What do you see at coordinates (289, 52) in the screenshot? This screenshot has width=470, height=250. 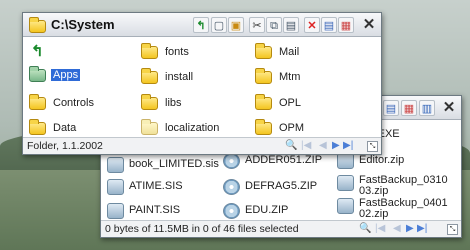 I see `folder-label: Mail` at bounding box center [289, 52].